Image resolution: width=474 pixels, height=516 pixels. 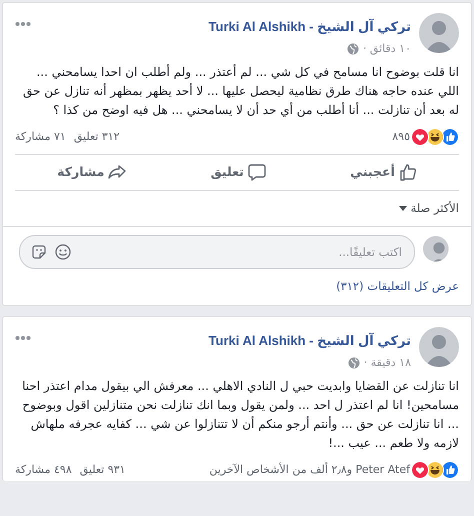 I want to click on thumbs-up-icon, so click(x=407, y=172).